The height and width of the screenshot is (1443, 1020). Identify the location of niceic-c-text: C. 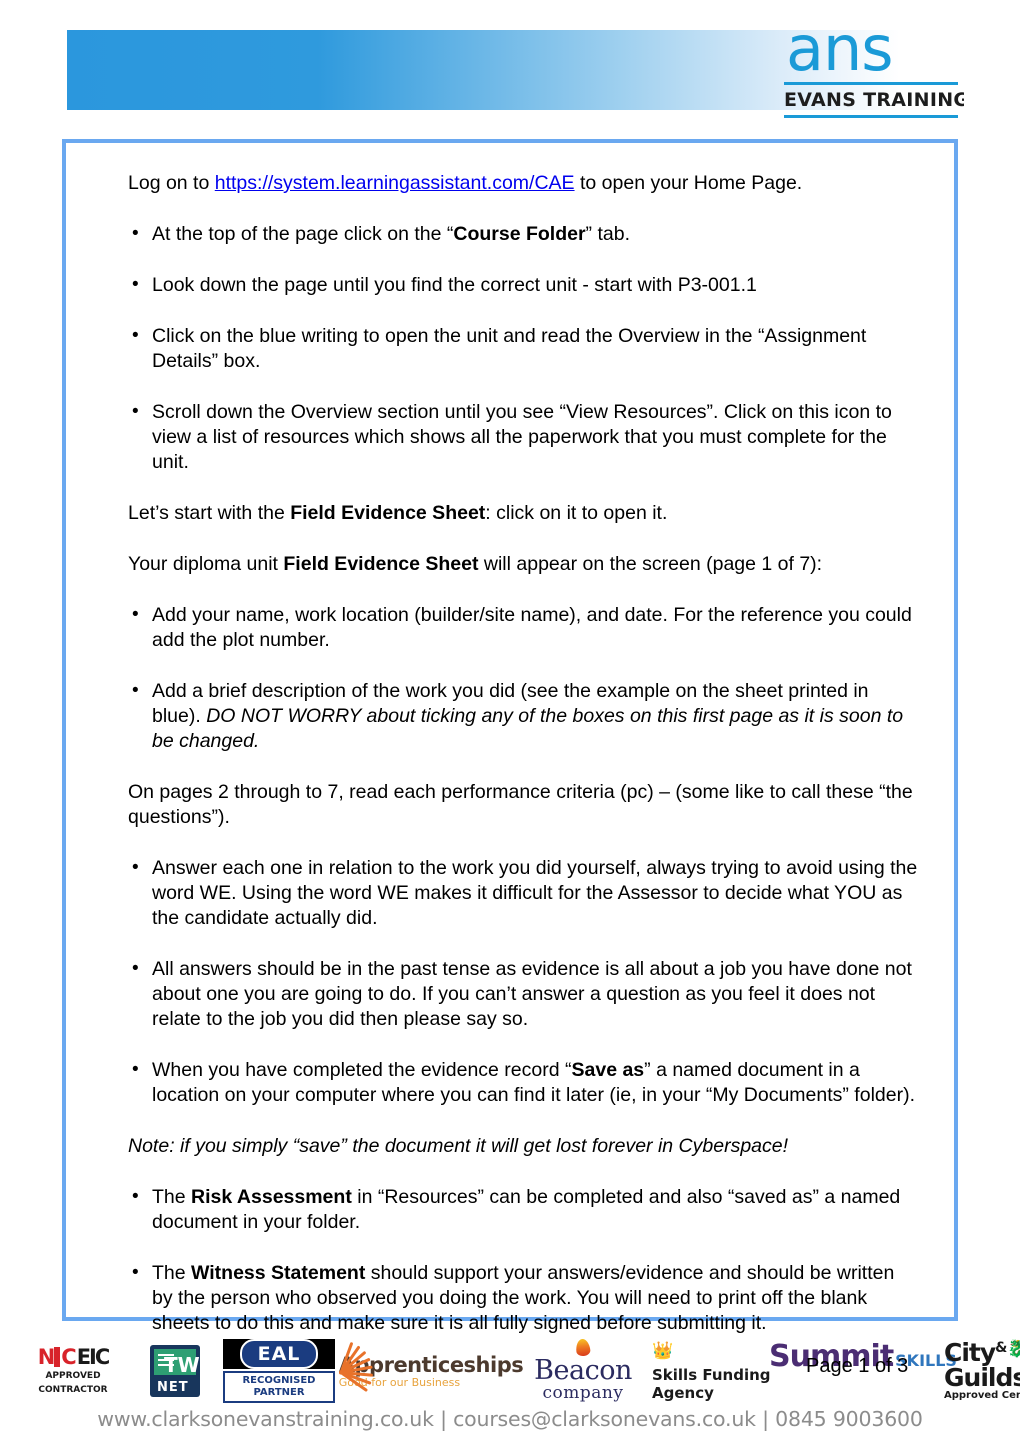
(68, 1357).